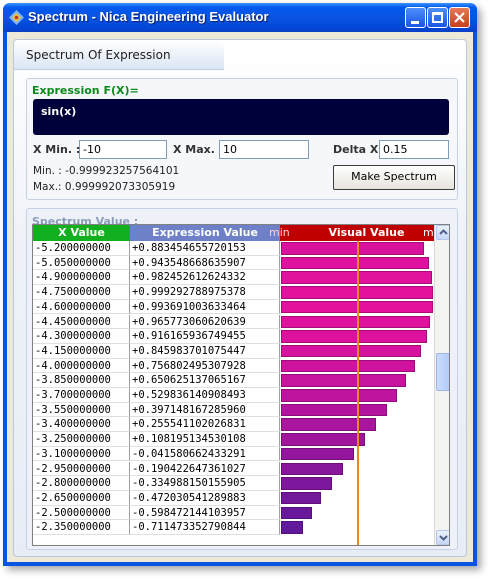  I want to click on table-row: -4.450000000 +0.965773060620639, so click(233, 322).